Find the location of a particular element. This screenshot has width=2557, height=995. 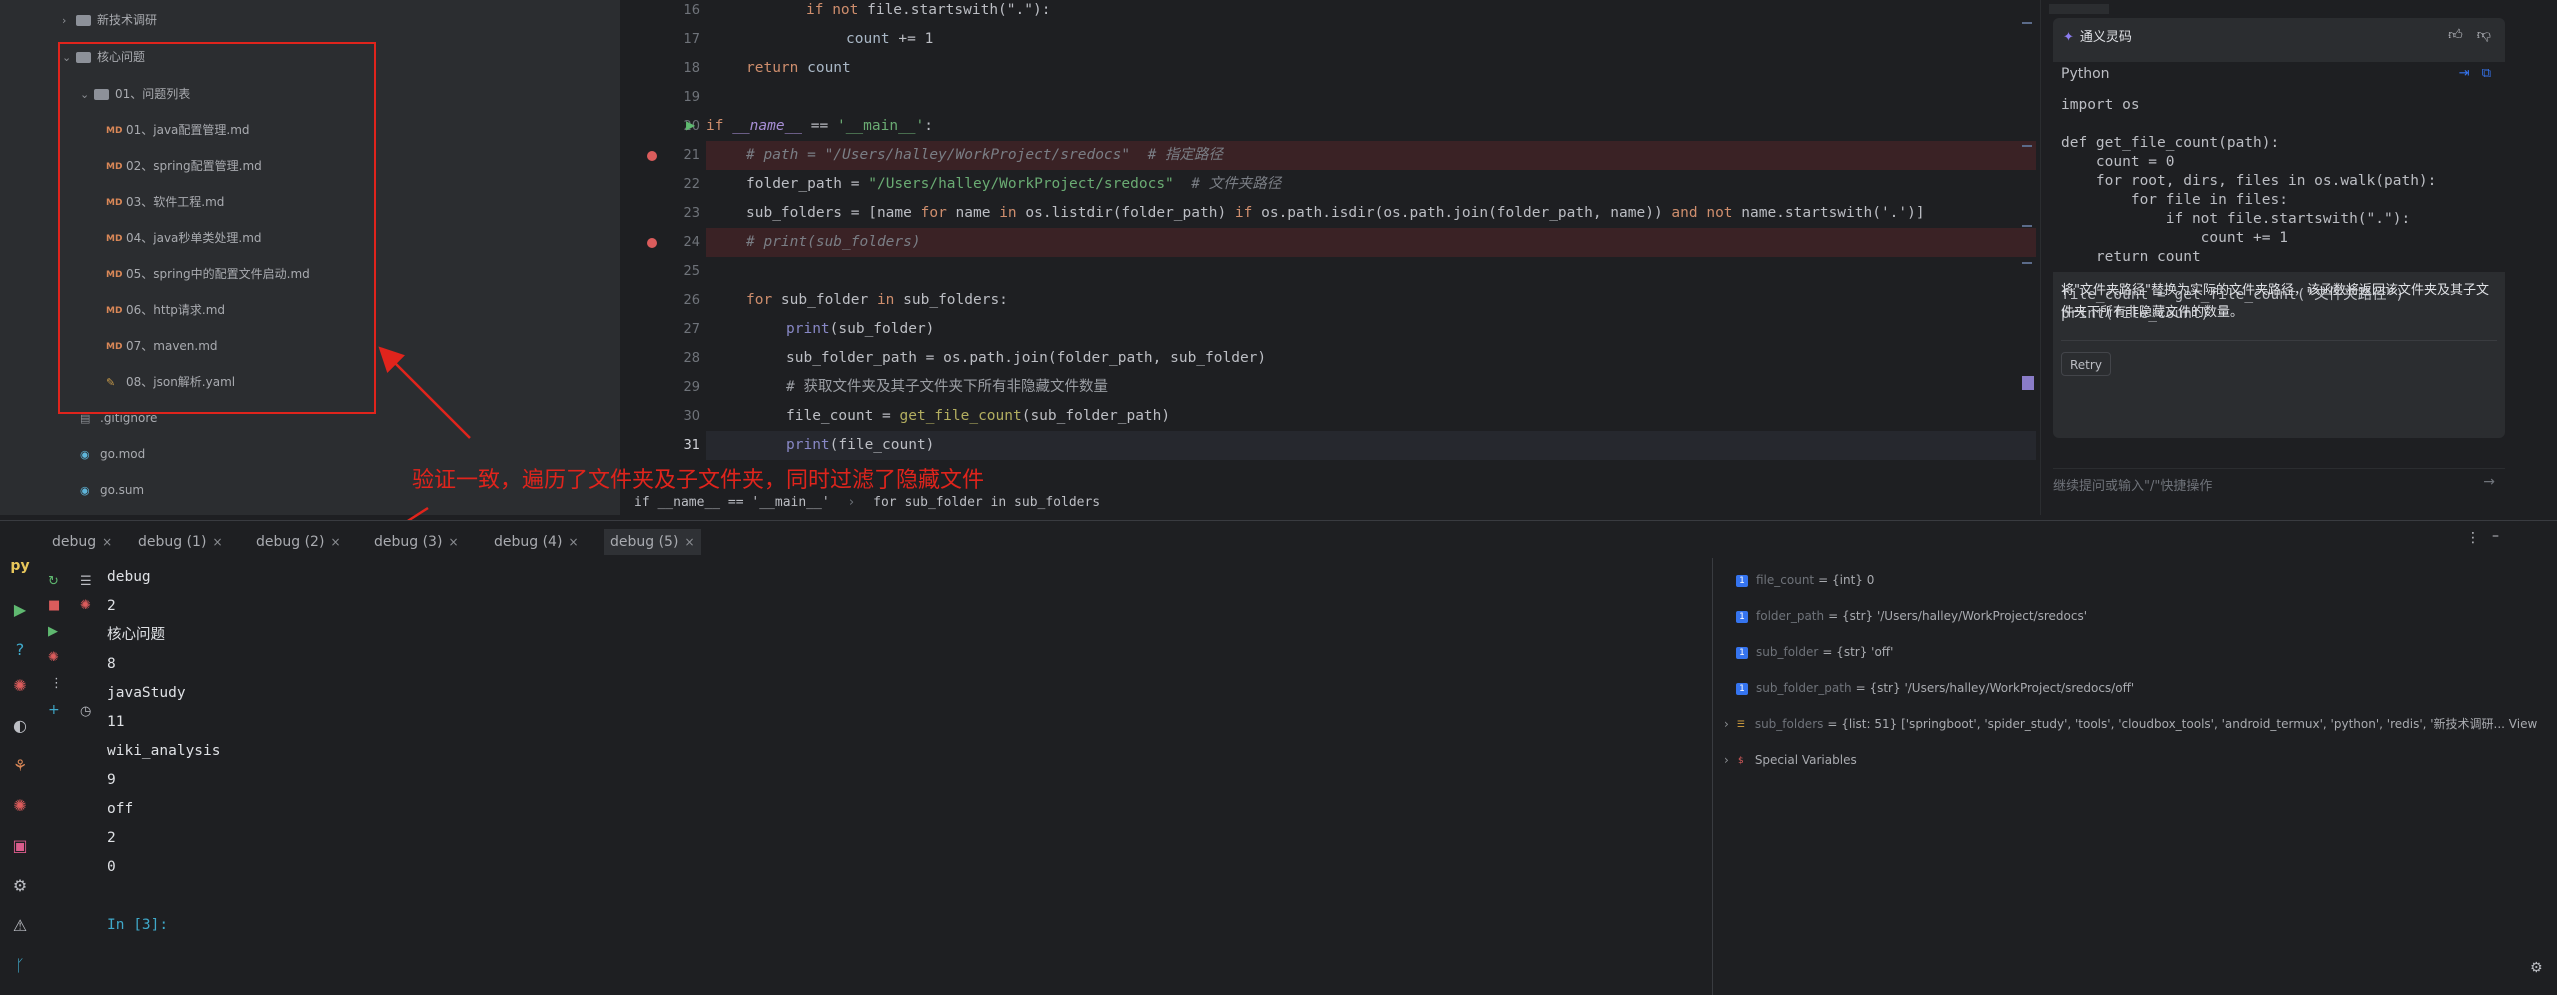

variable-icon: ☰ is located at coordinates (1740, 724).